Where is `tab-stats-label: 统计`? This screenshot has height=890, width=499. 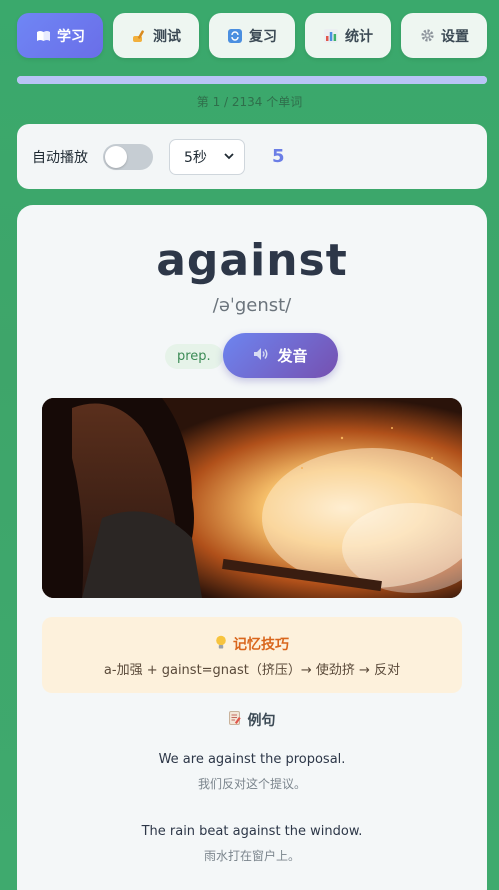
tab-stats-label: 统计 is located at coordinates (359, 36).